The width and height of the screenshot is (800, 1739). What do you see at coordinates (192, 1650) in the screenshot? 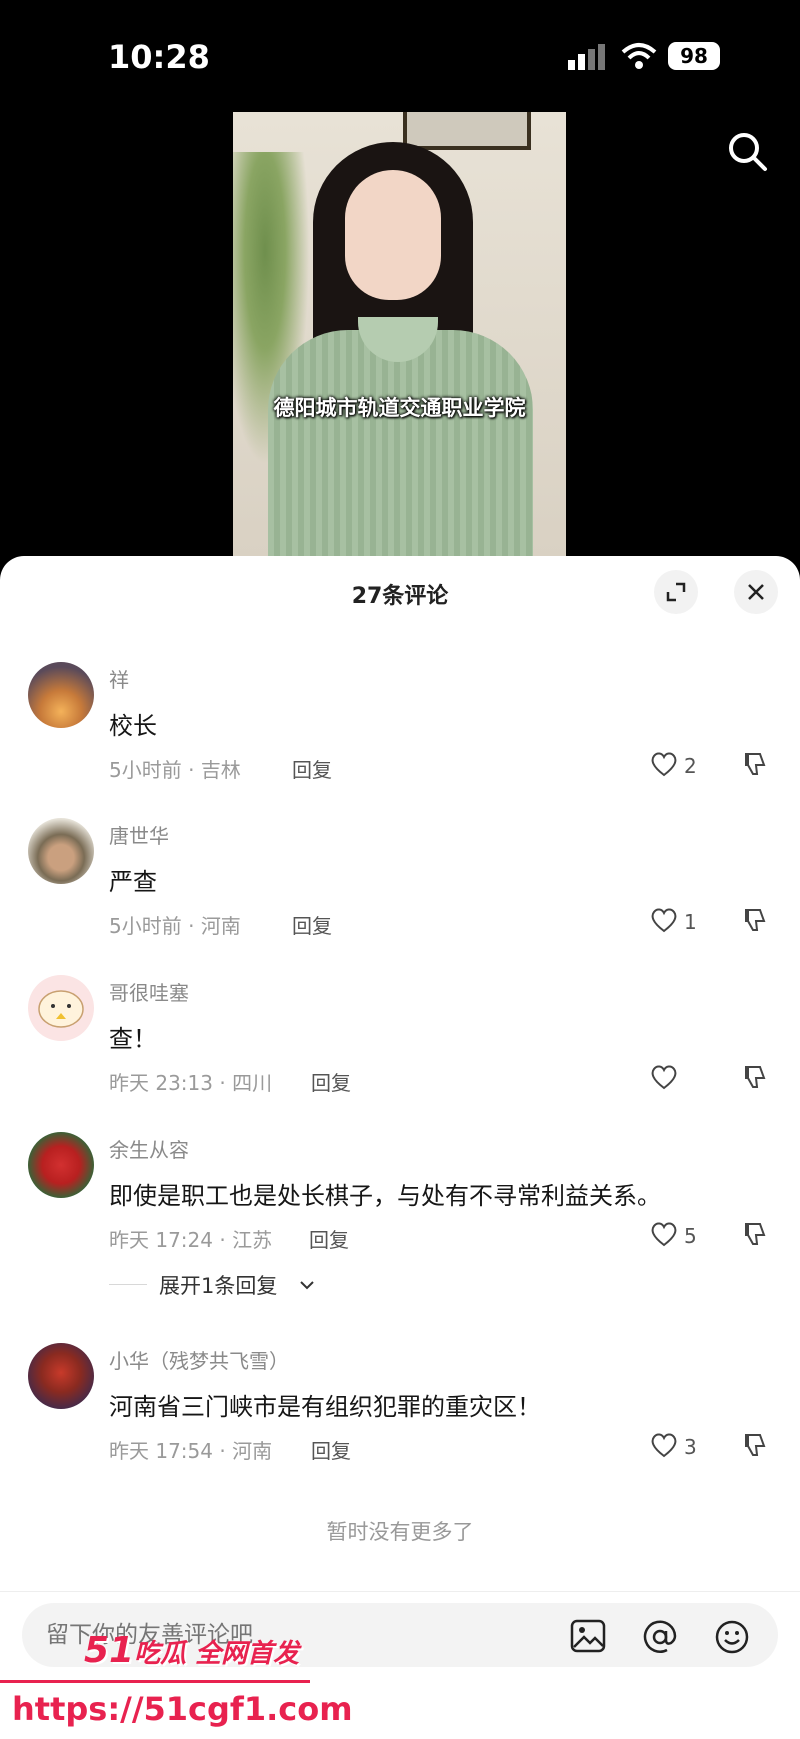
I see `watermark-logo: 51吃瓜 全网首发` at bounding box center [192, 1650].